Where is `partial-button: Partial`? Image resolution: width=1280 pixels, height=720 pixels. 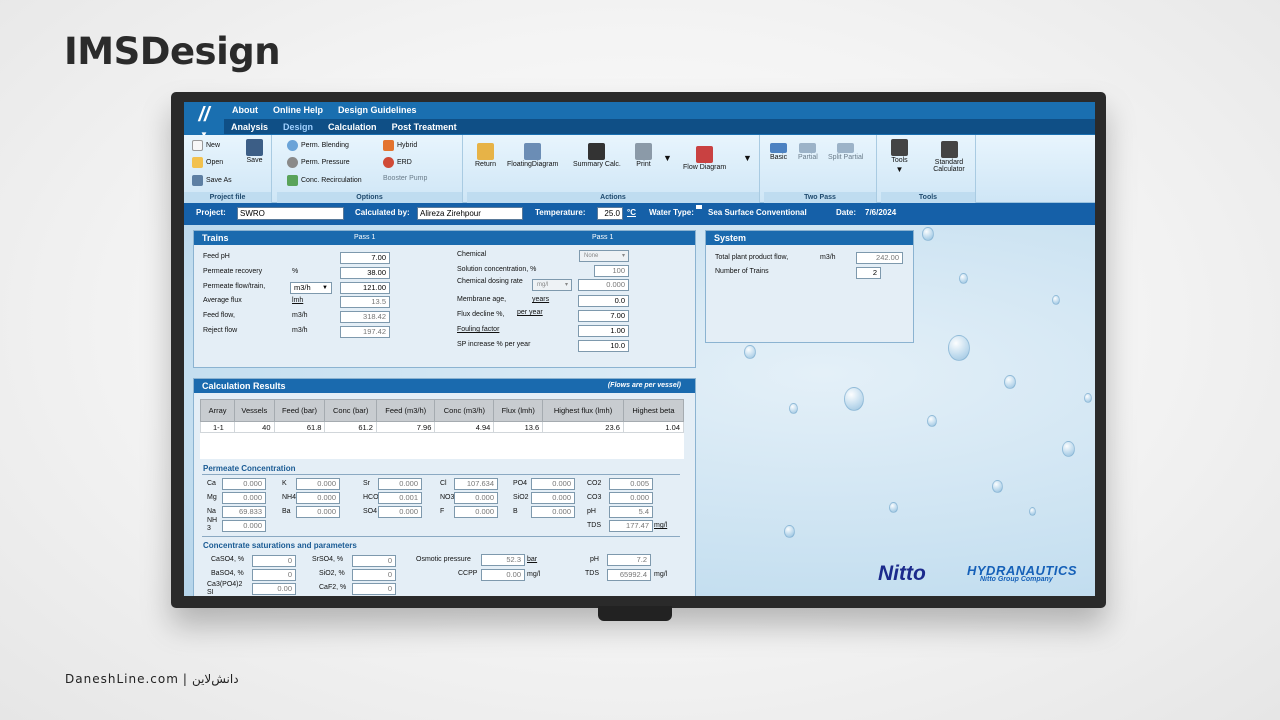 partial-button: Partial is located at coordinates (808, 152).